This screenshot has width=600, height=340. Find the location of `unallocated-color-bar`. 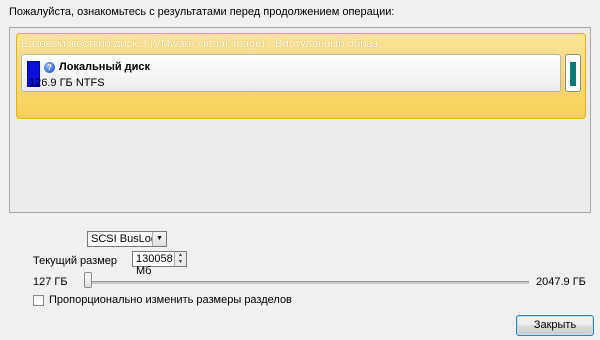

unallocated-color-bar is located at coordinates (573, 74).